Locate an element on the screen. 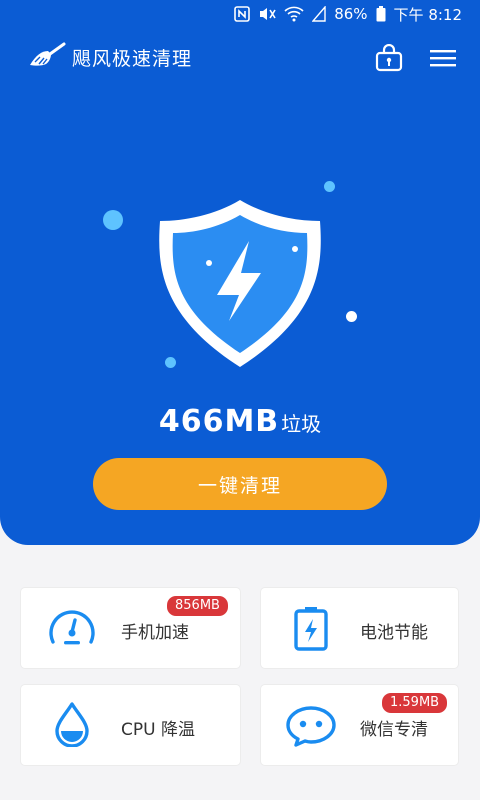 The image size is (480, 800). junk-amount: 466MB 垃圾 is located at coordinates (240, 421).